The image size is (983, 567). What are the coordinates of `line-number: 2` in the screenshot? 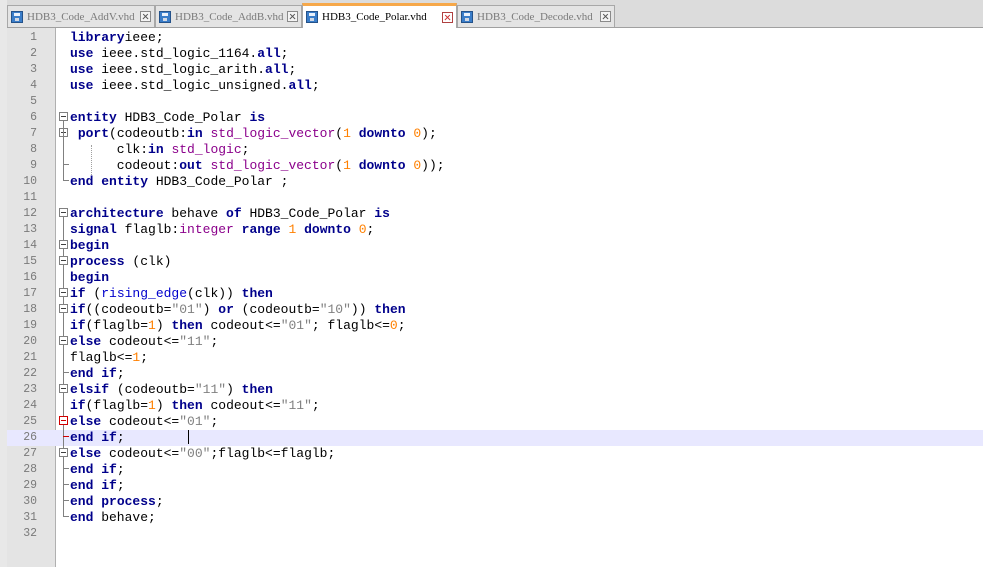 It's located at (33, 53).